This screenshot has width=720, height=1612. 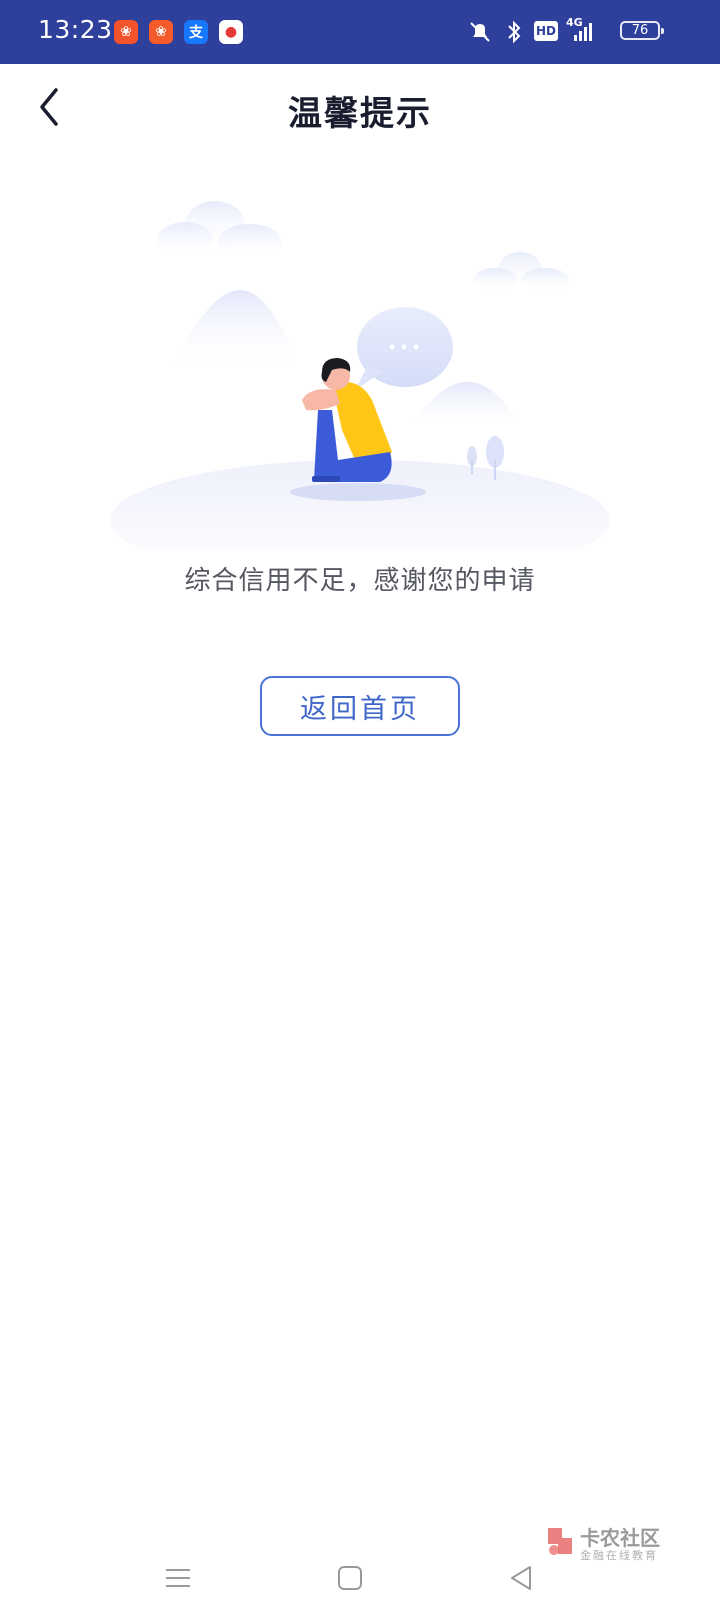 What do you see at coordinates (642, 30) in the screenshot?
I see `battery-indicator: 76` at bounding box center [642, 30].